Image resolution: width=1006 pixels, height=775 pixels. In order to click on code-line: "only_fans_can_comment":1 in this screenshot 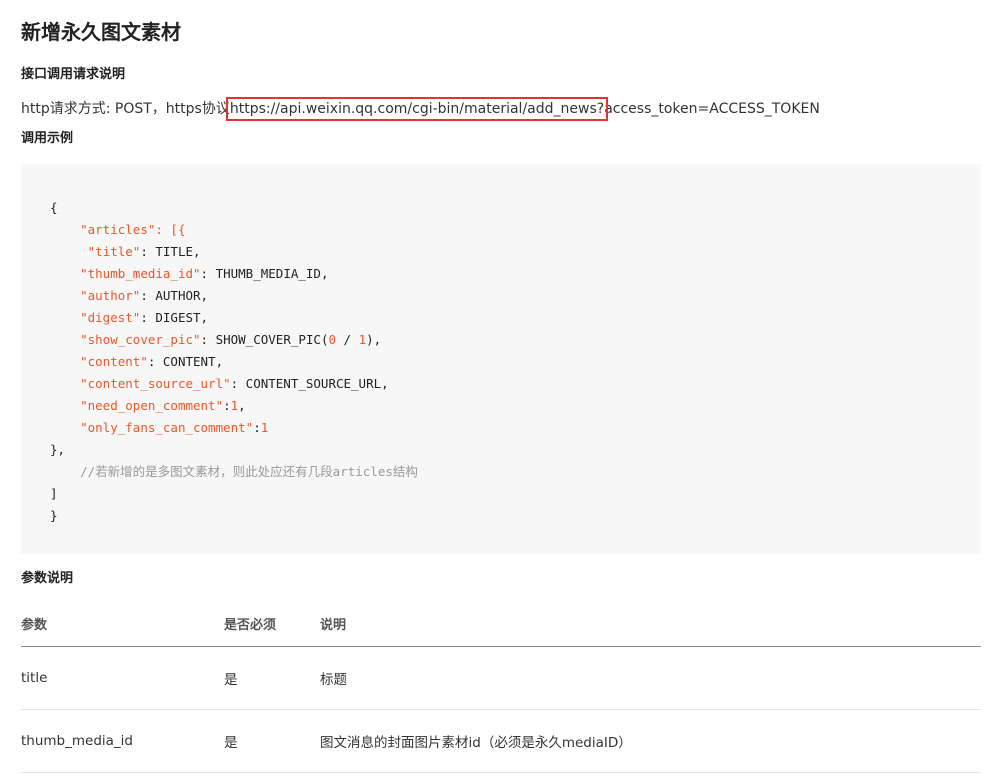, I will do `click(174, 427)`.